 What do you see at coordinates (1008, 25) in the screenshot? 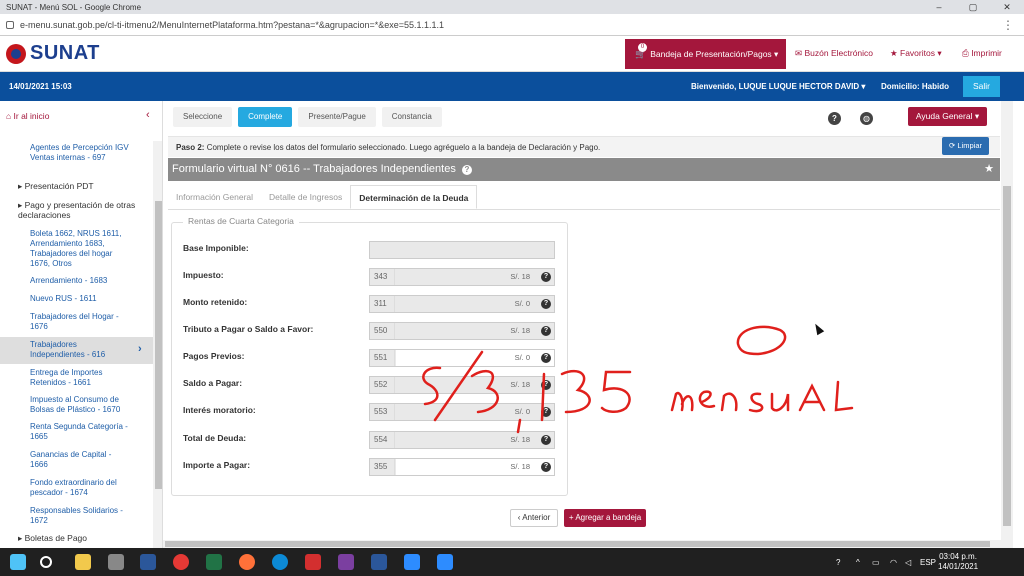
I see `menu-dots-icon: ⋮` at bounding box center [1008, 25].